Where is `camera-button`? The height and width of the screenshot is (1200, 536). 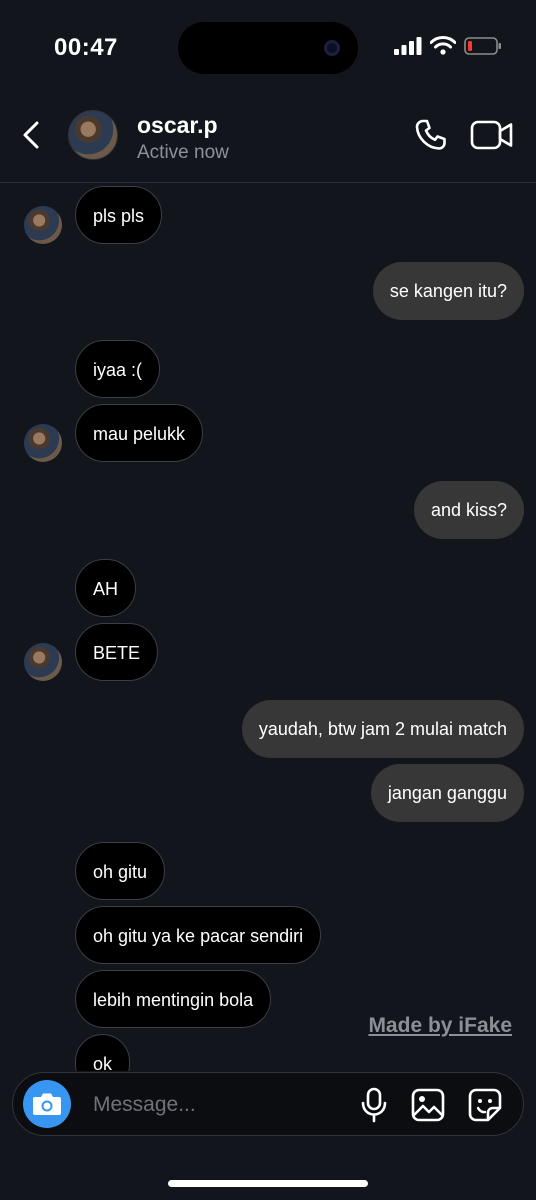 camera-button is located at coordinates (47, 1104).